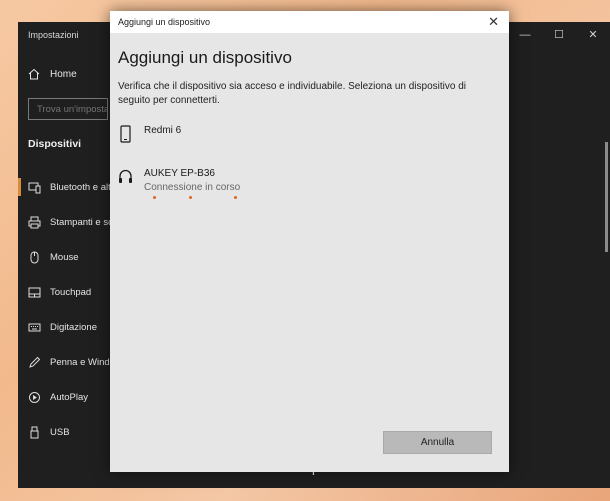 This screenshot has width=610, height=501. I want to click on nav-item-printers: Stampanti e scanner, so click(64, 222).